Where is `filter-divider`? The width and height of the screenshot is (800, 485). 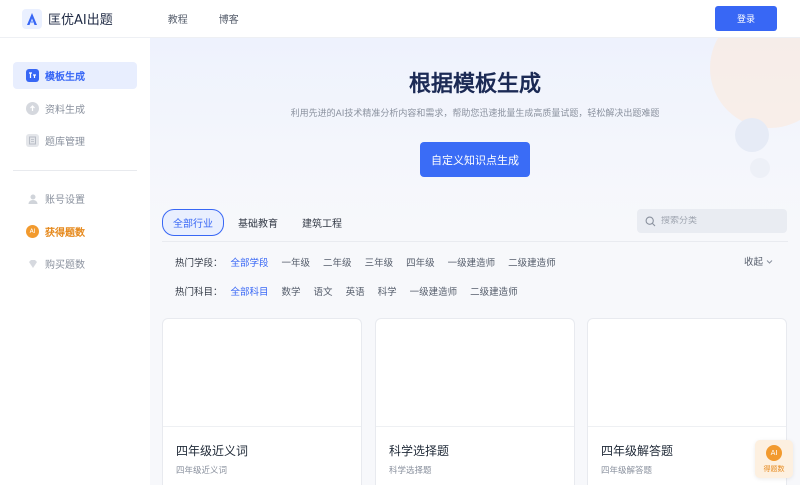 filter-divider is located at coordinates (475, 241).